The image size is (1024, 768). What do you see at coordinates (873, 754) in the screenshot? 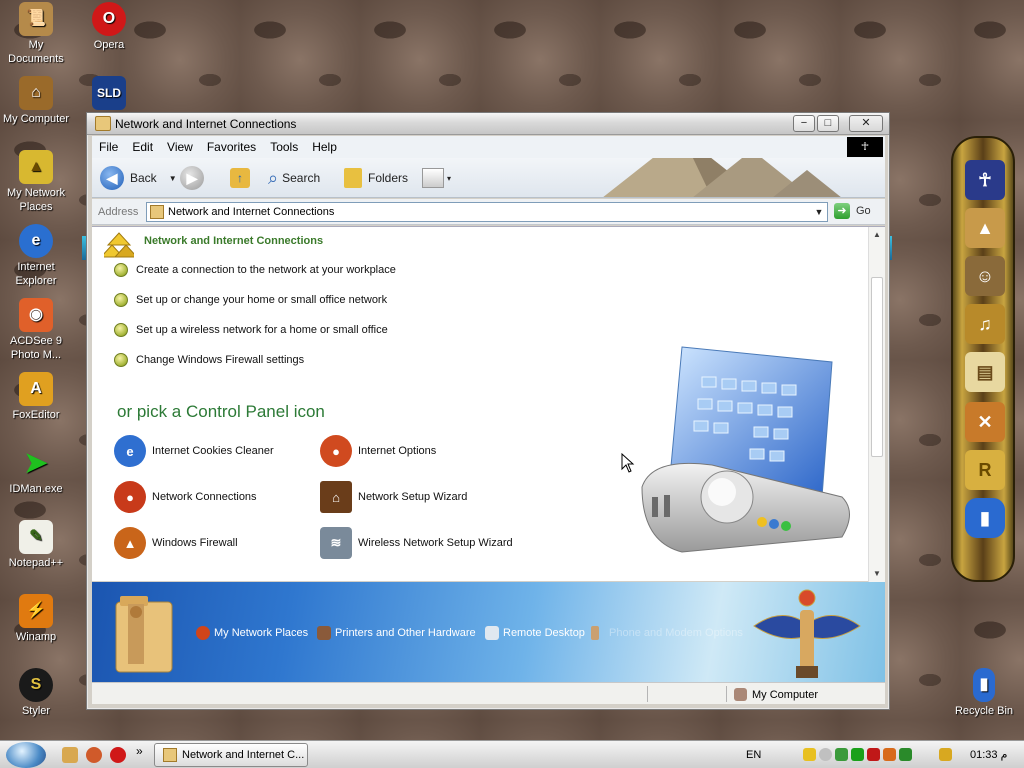
I see `tray-antivirus-icon` at bounding box center [873, 754].